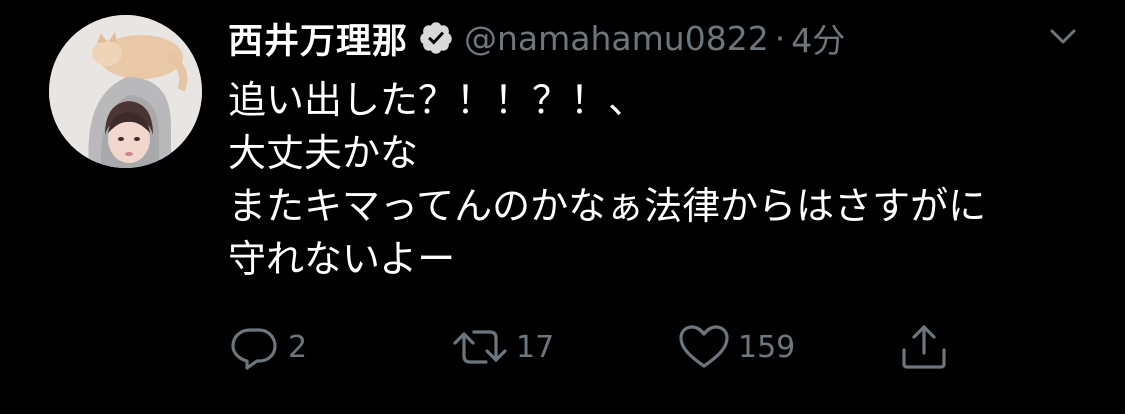 The image size is (1125, 414). I want to click on retweet-icon, so click(480, 347).